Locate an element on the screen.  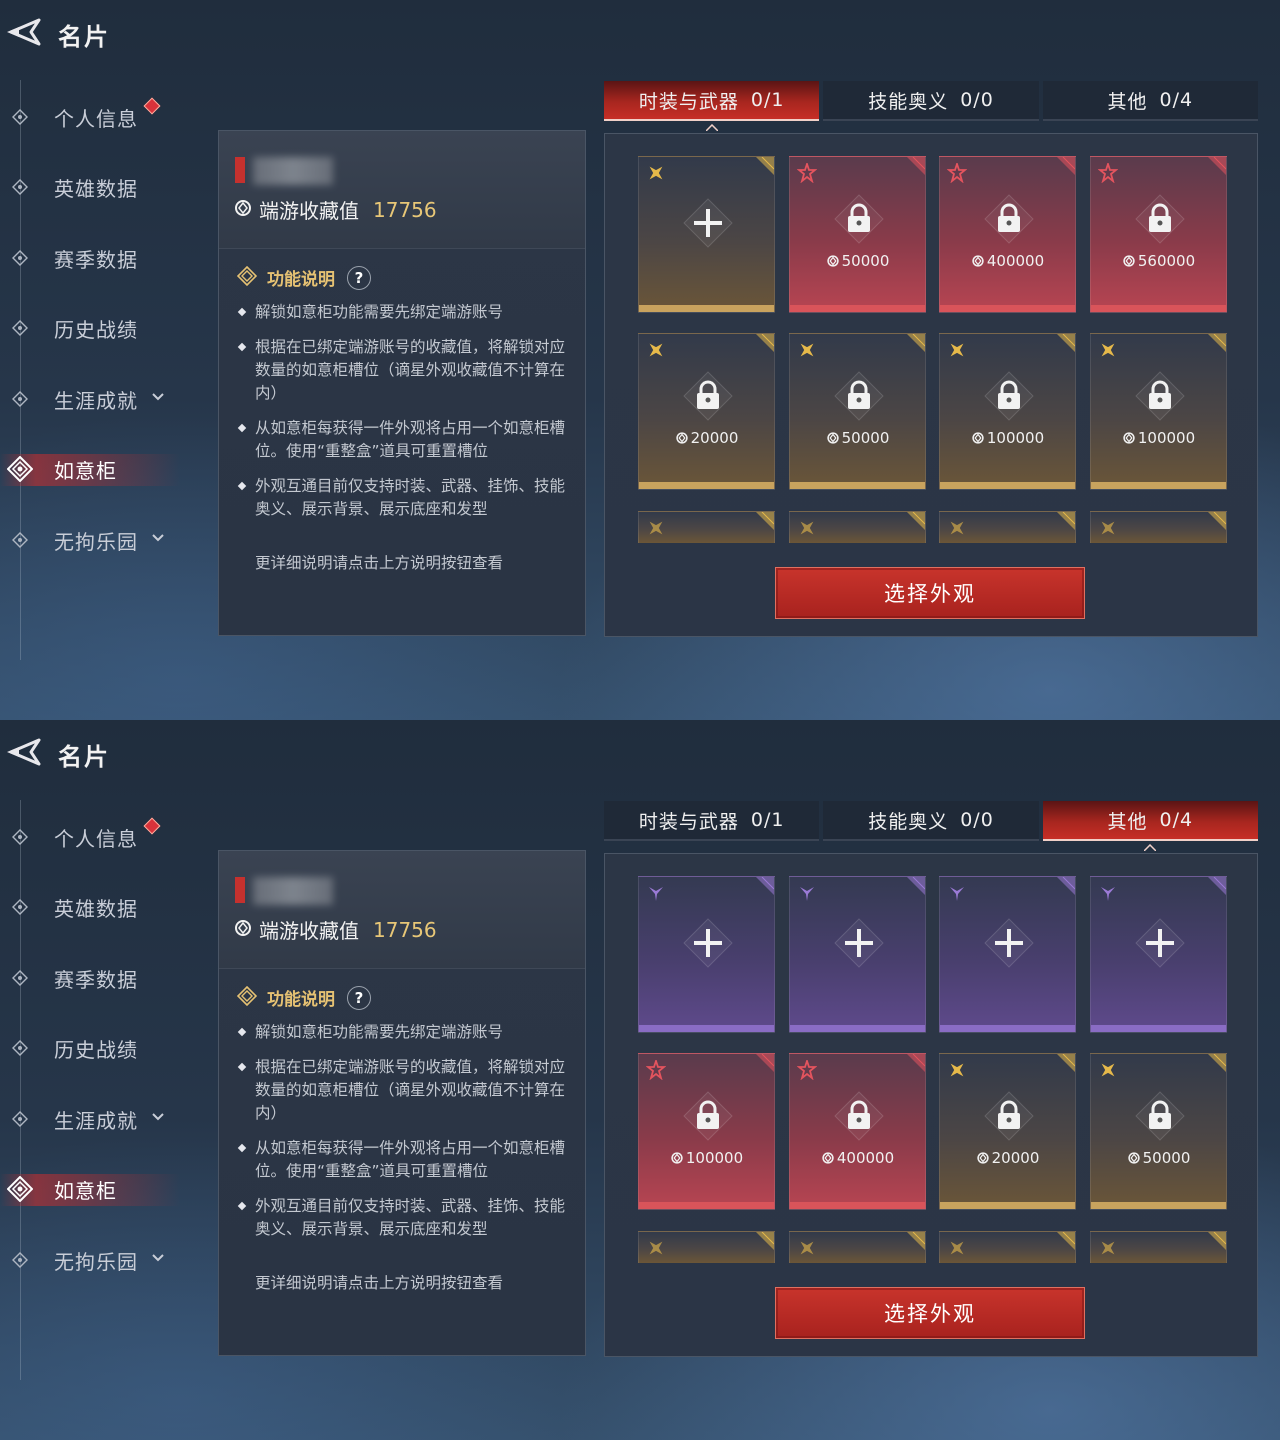
sidebar-item-label: 生涯成就 is located at coordinates (96, 400).